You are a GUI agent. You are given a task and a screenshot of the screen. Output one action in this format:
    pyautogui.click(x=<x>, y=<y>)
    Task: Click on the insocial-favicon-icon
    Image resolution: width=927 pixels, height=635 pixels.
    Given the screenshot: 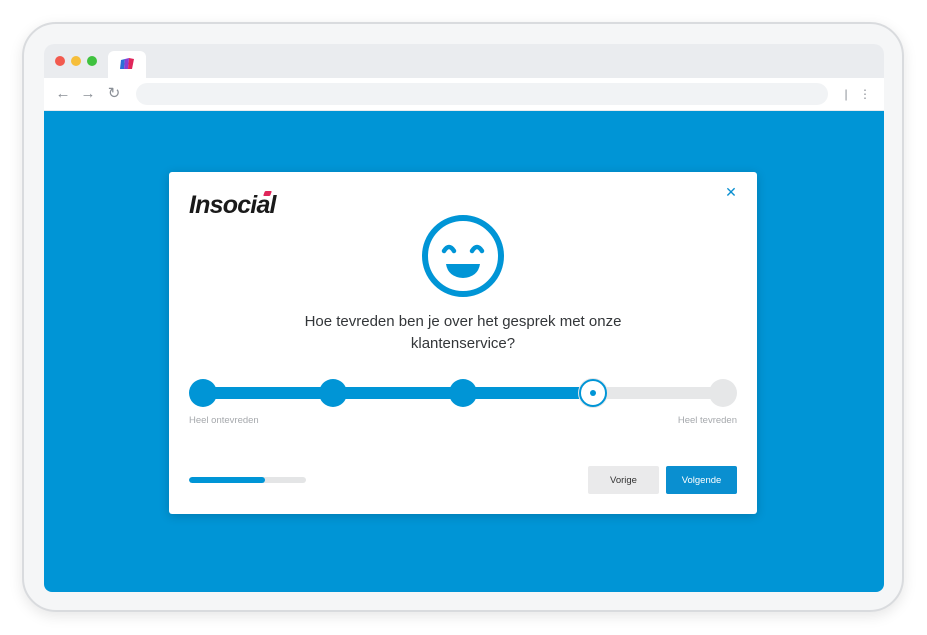 What is the action you would take?
    pyautogui.click(x=127, y=63)
    